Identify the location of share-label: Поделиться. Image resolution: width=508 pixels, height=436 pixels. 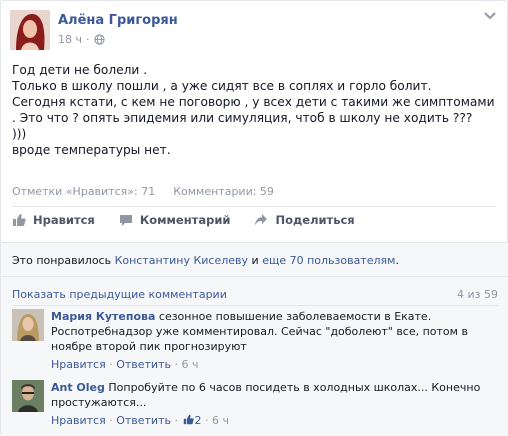
(315, 220).